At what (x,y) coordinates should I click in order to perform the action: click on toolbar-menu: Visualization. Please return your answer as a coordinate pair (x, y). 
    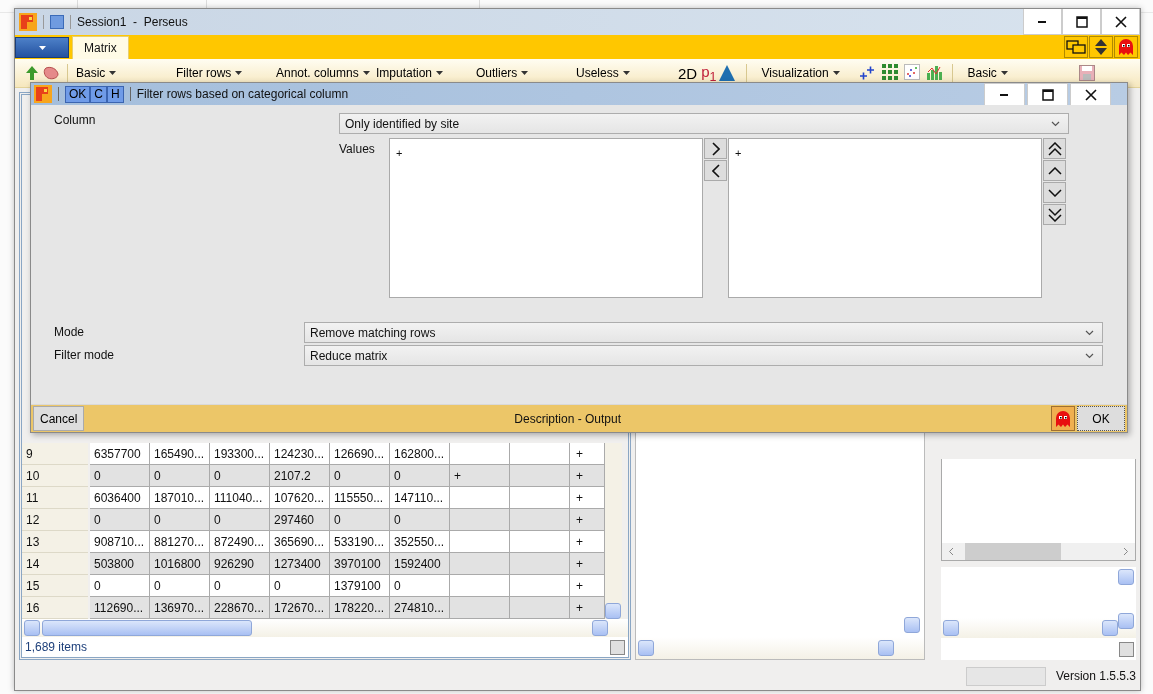
    Looking at the image, I should click on (811, 73).